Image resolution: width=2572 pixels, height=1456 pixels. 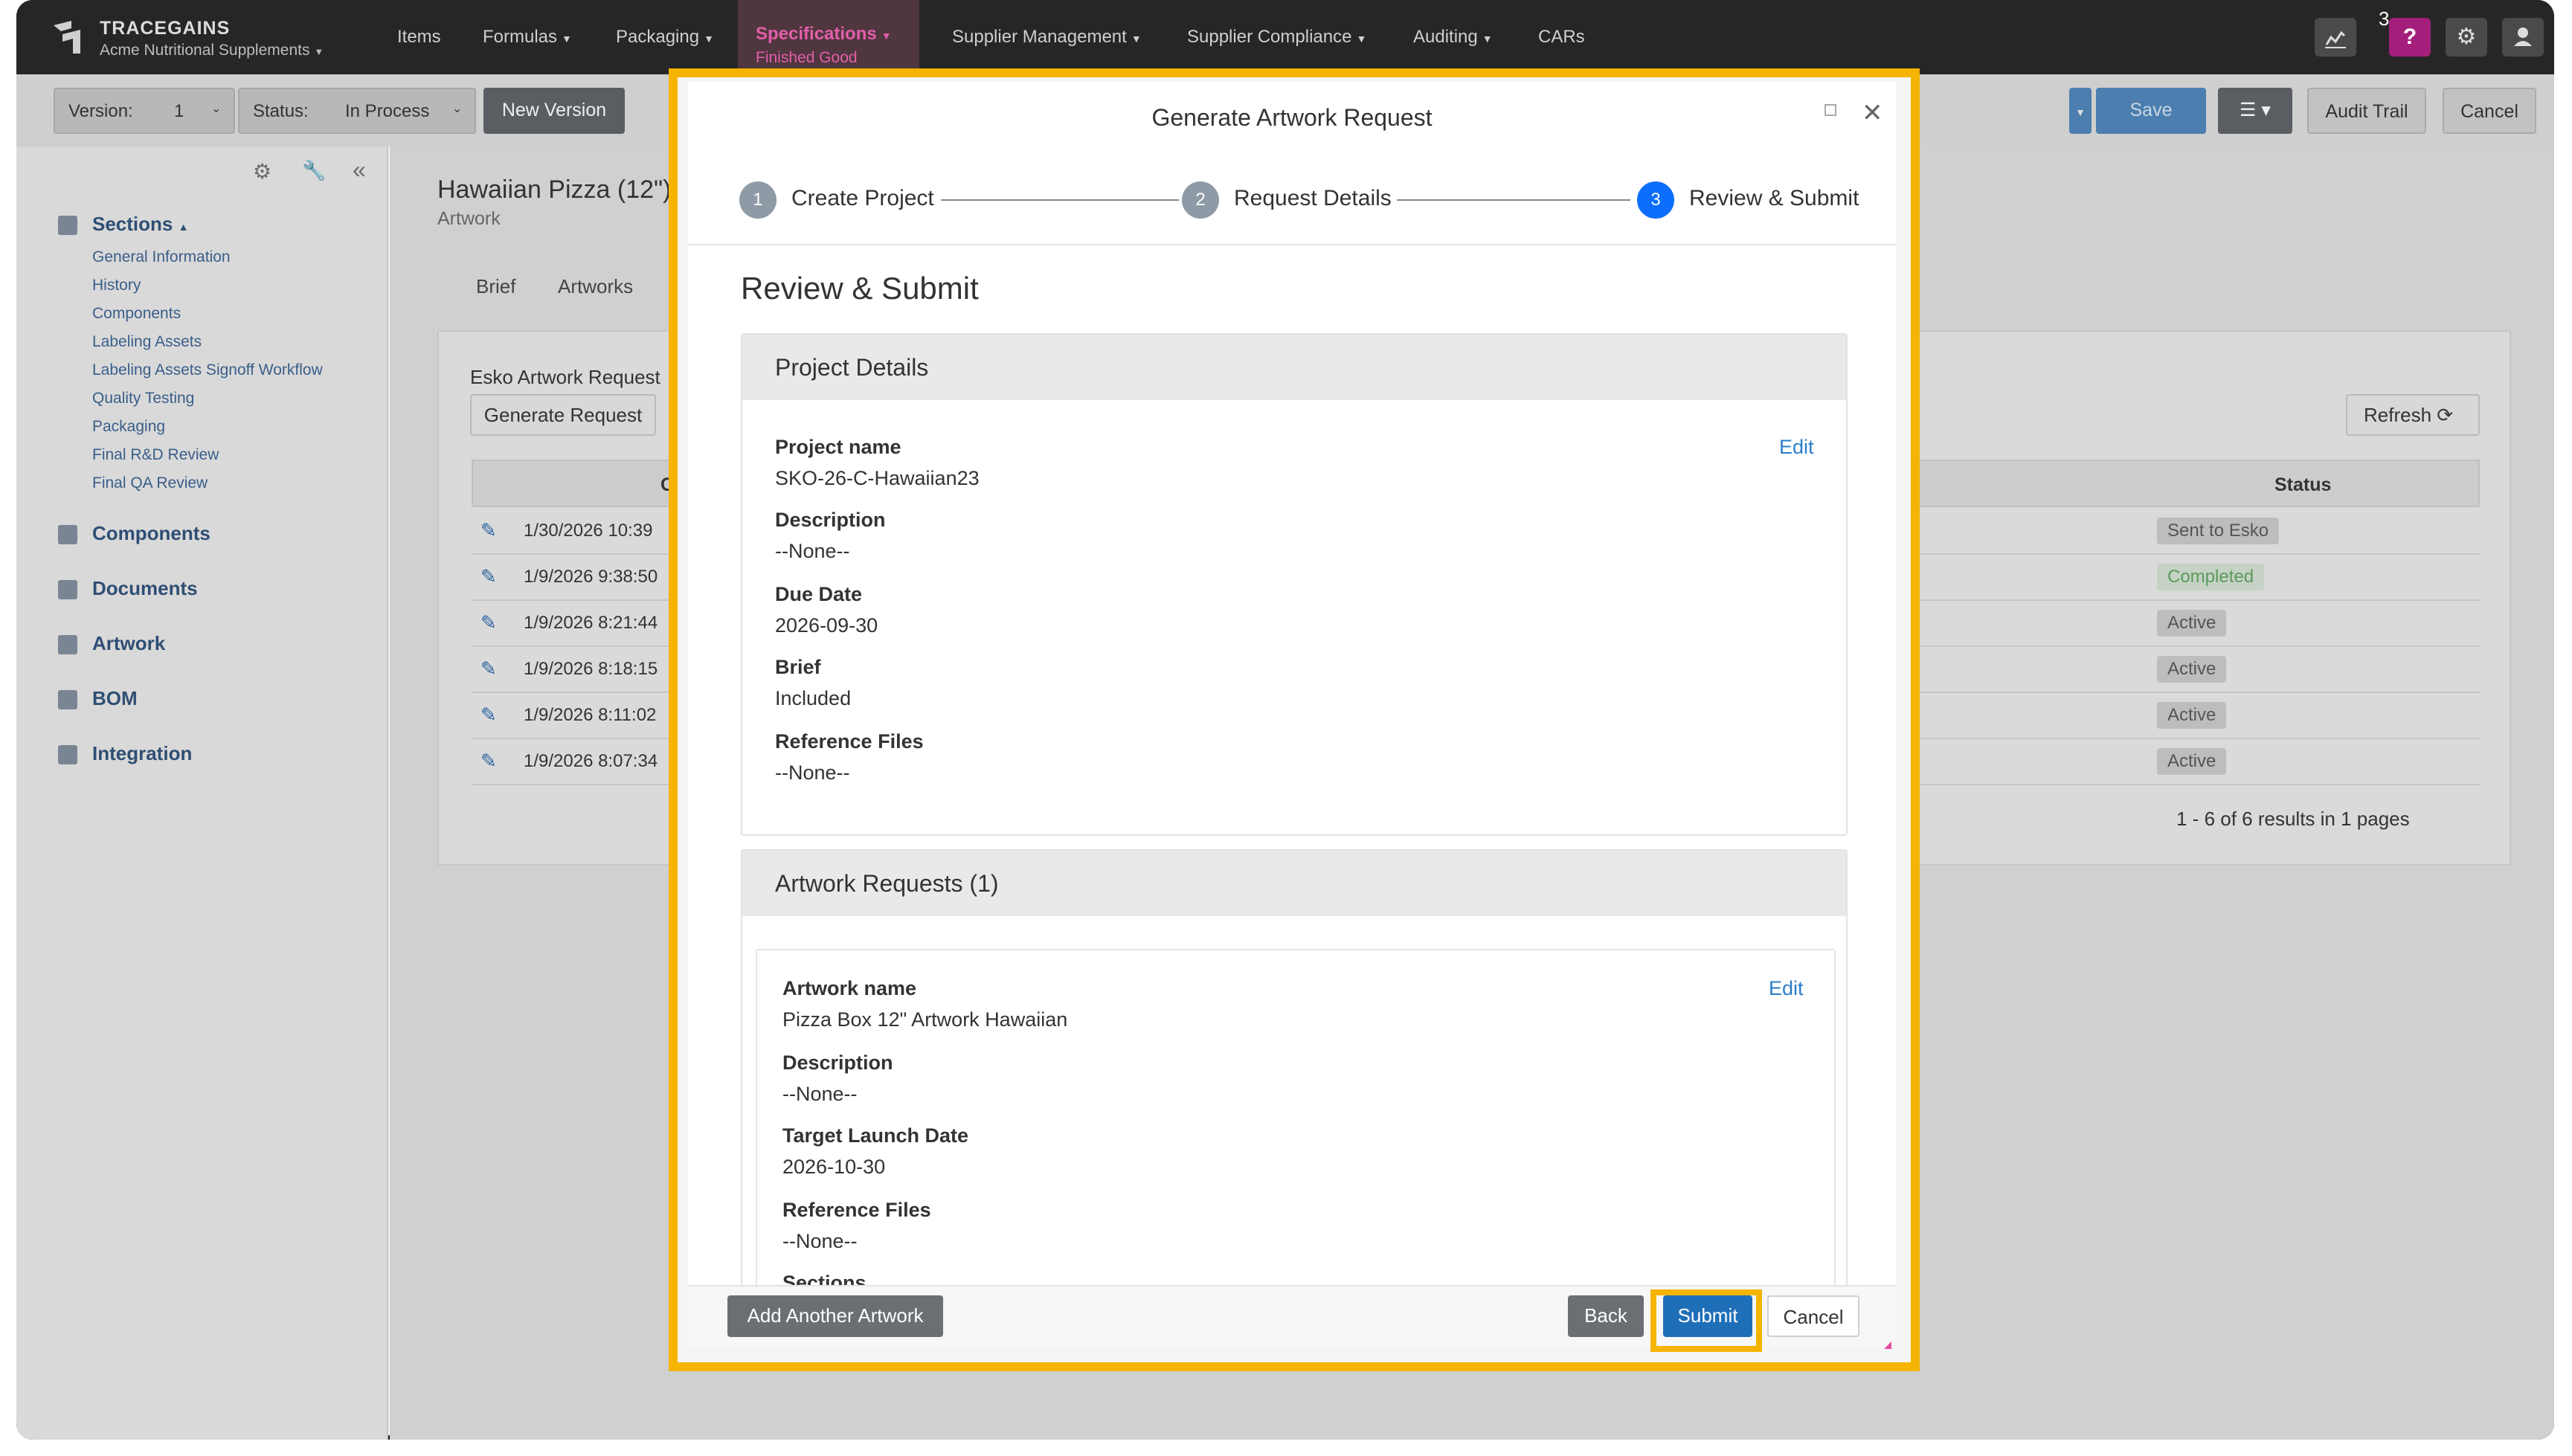 I want to click on sidebar-item-final-rd-review: Final R&D Review, so click(x=155, y=455).